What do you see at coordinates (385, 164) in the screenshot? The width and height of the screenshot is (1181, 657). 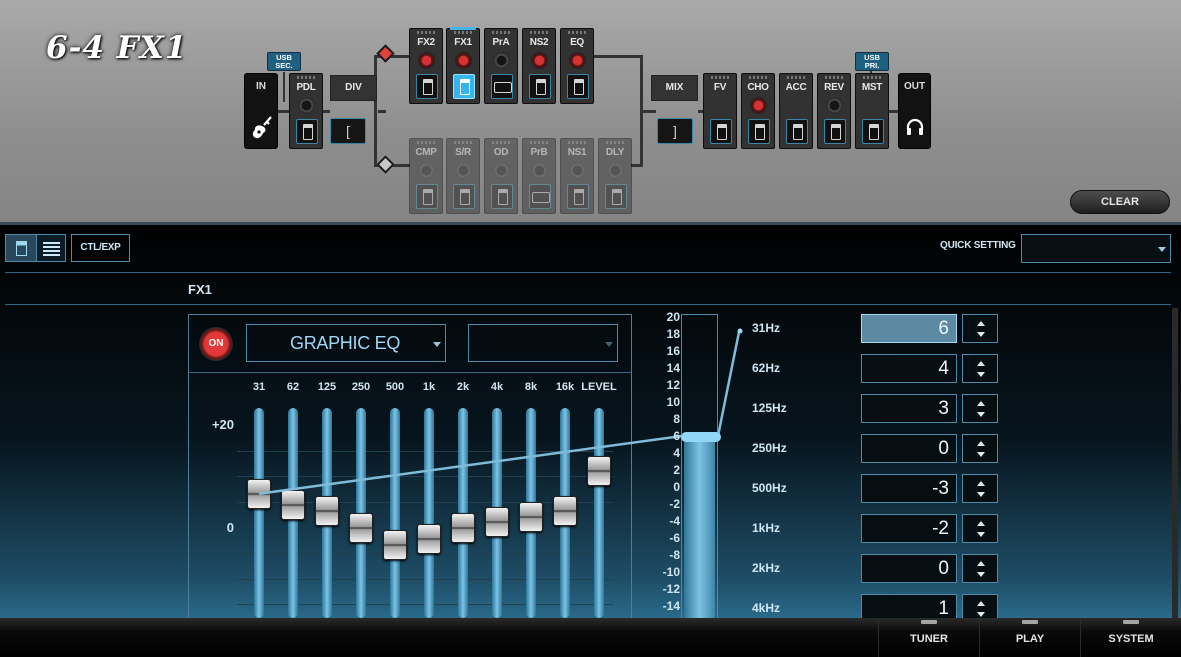 I see `split-diamond-bottom` at bounding box center [385, 164].